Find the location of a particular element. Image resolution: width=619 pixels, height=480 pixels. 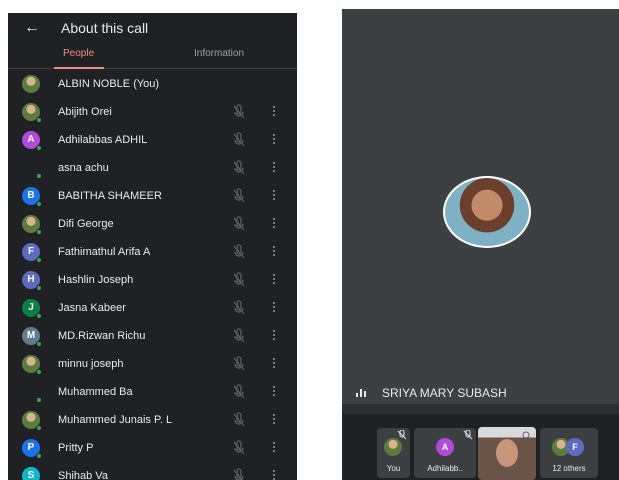

audio-level-icon is located at coordinates (363, 393).